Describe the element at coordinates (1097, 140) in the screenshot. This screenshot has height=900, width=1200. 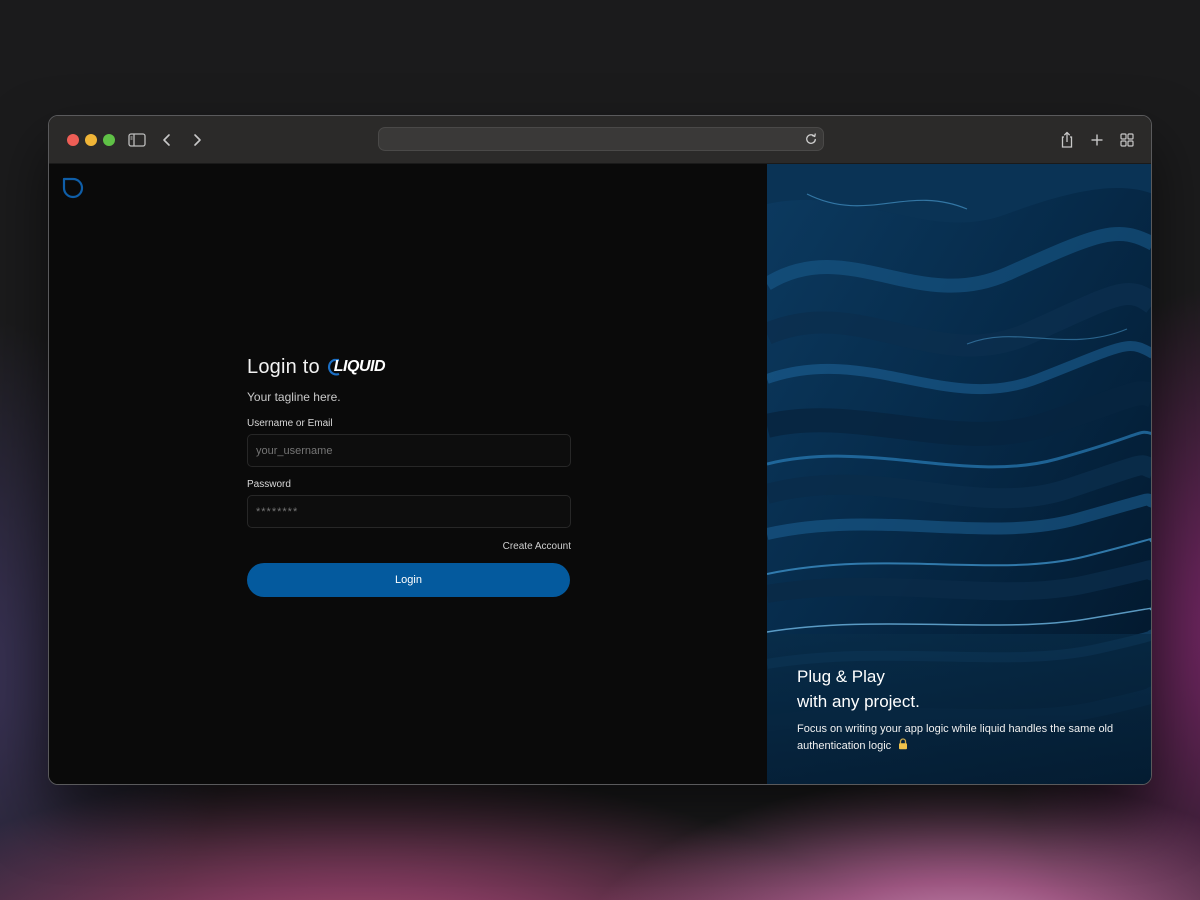
I see `plus-icon` at that location.